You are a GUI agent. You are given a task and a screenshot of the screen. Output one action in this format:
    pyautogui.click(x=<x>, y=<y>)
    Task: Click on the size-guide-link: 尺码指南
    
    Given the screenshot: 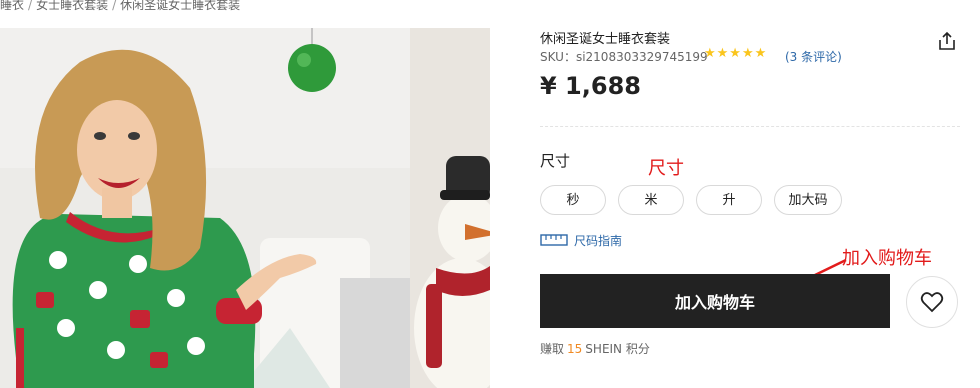 What is the action you would take?
    pyautogui.click(x=581, y=240)
    